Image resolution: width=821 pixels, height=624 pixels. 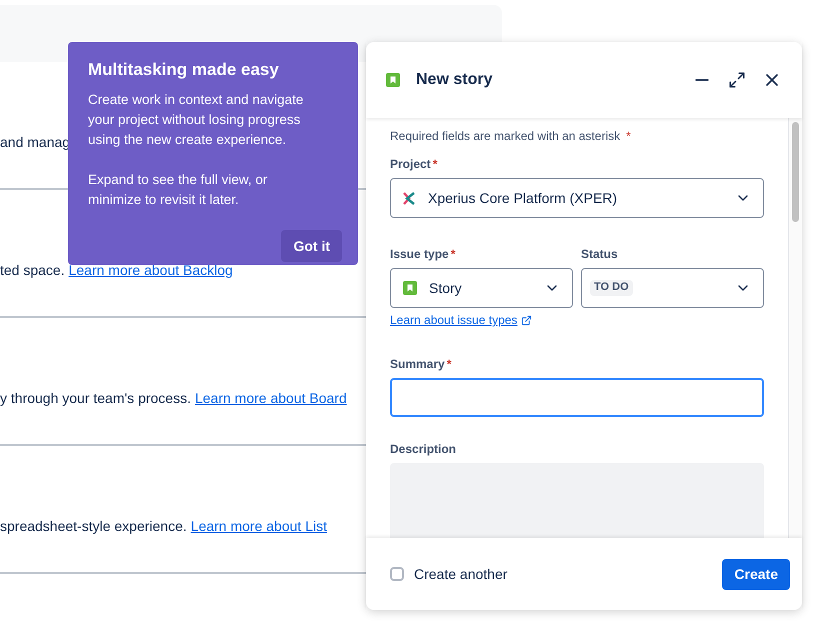 I want to click on learn-more-link: Learn more about List, so click(x=258, y=526).